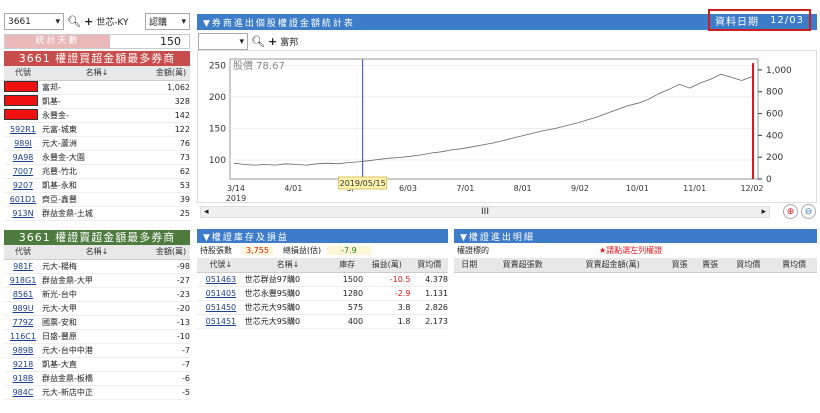 This screenshot has height=413, width=820. I want to click on broker-name: 凱基-永和, so click(97, 185).